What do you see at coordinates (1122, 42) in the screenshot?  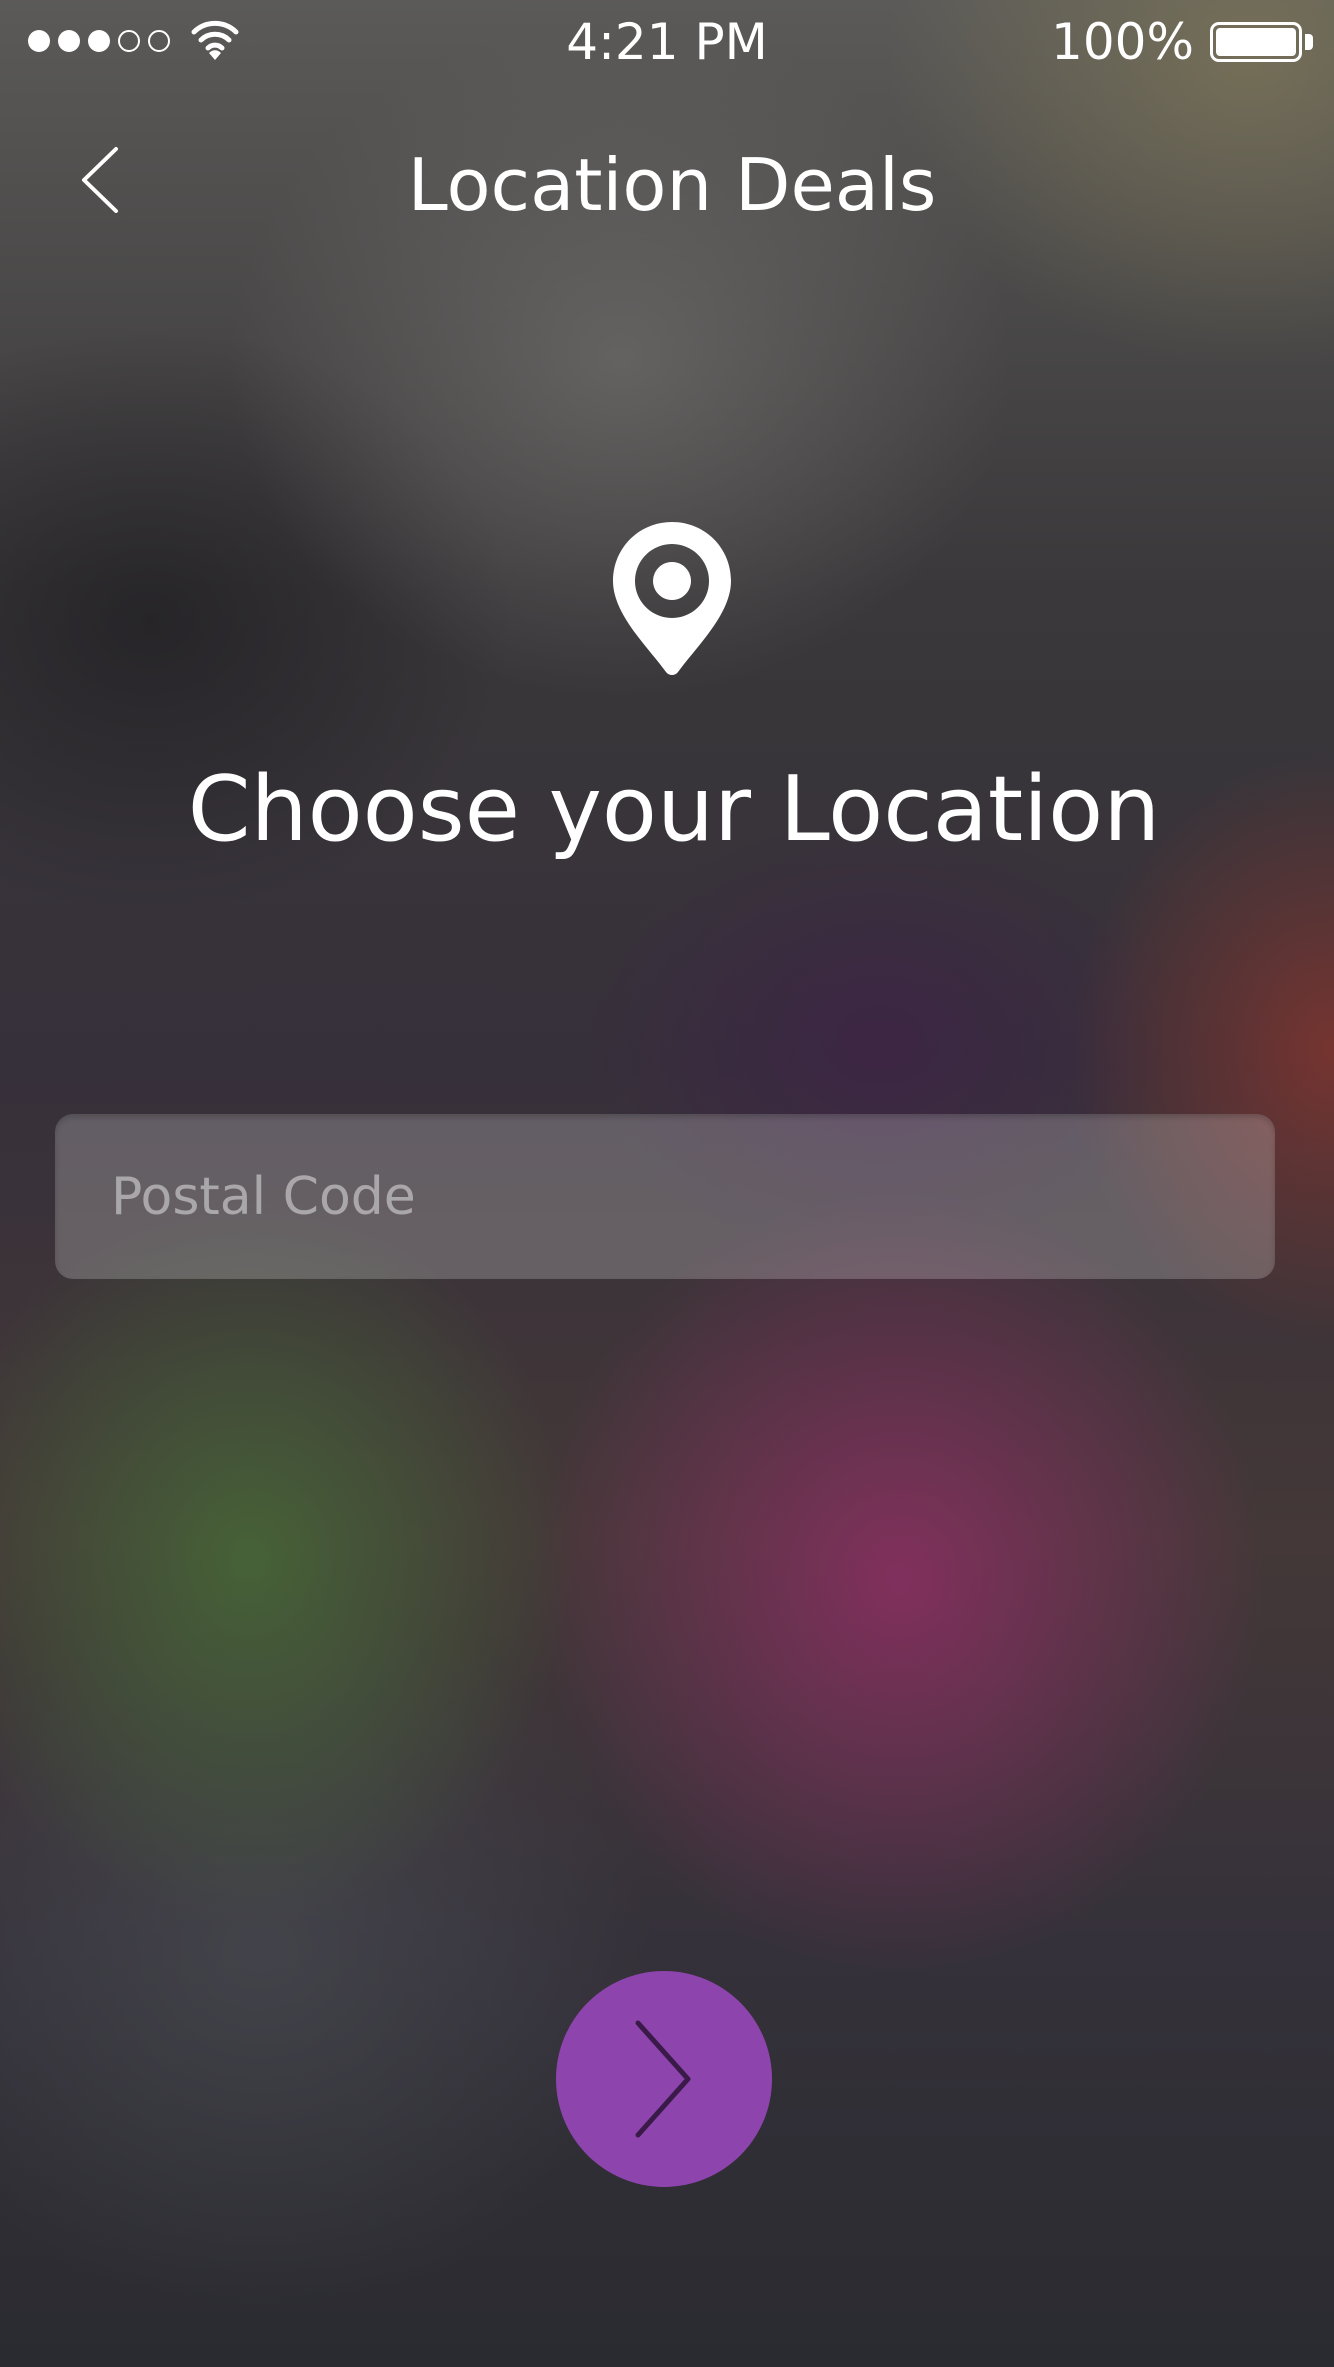 I see `battery-percentage: 100%` at bounding box center [1122, 42].